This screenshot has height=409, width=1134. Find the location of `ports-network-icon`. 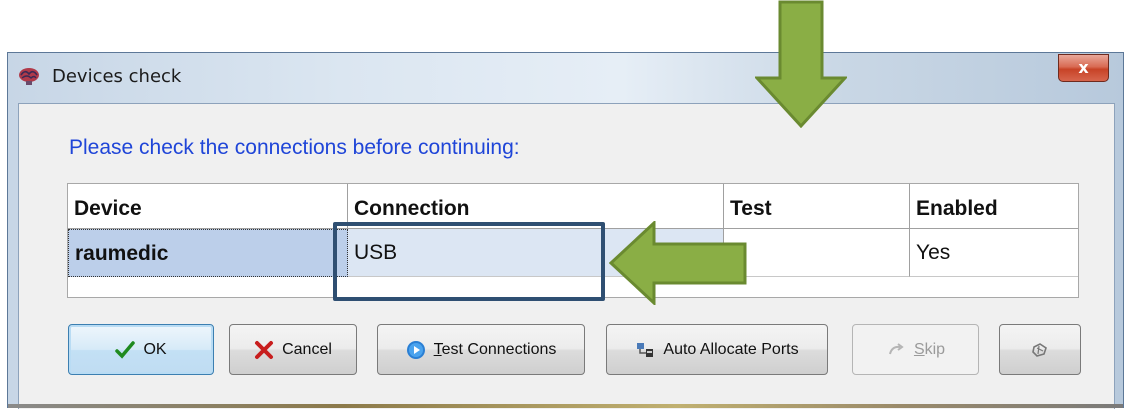

ports-network-icon is located at coordinates (645, 349).